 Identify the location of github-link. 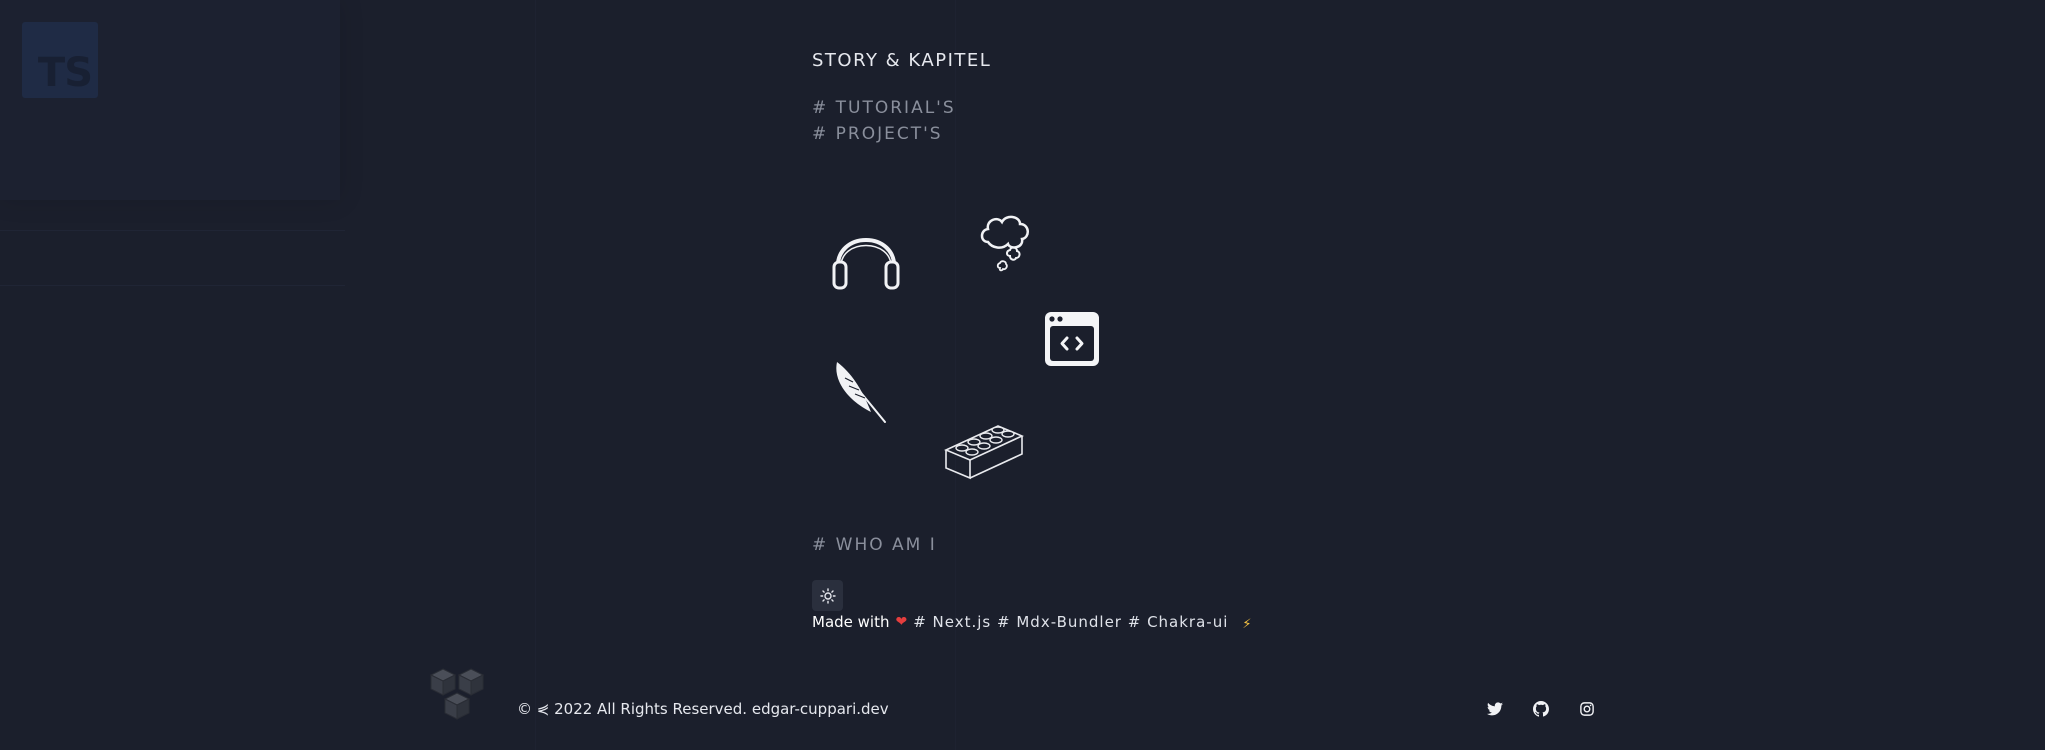
(1541, 709).